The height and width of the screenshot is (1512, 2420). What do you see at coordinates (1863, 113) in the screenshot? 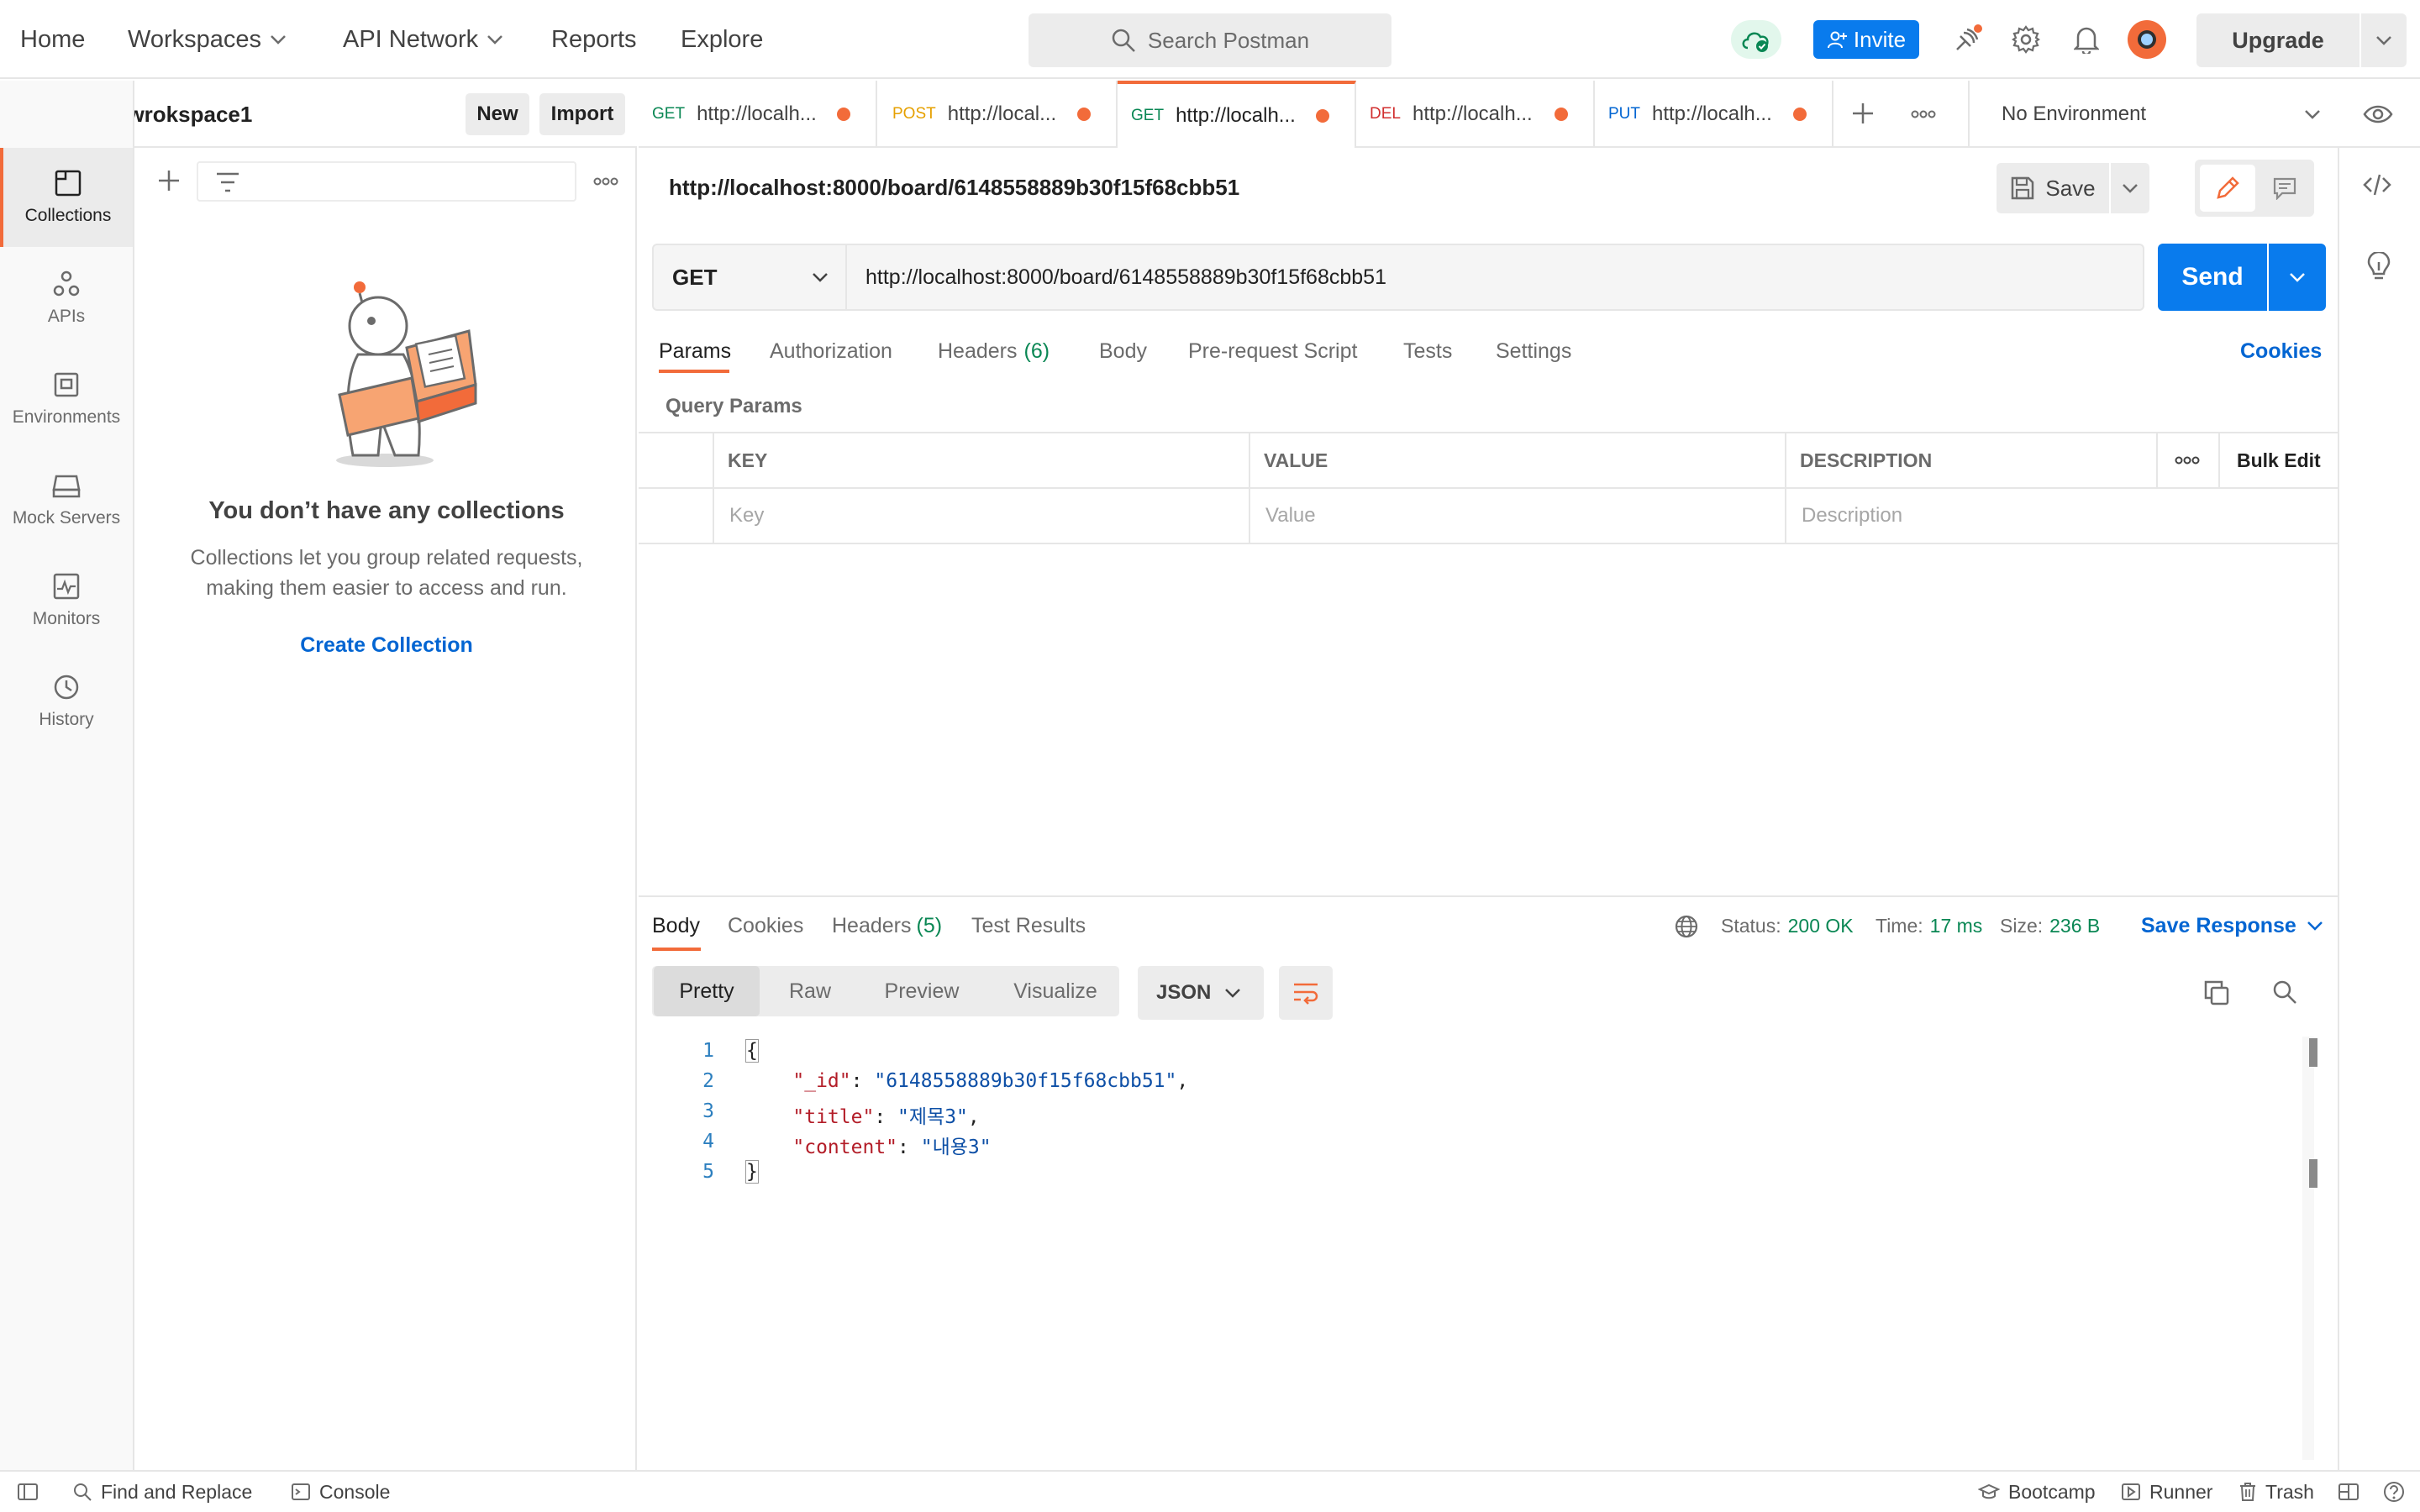
I see `new-tab-button` at bounding box center [1863, 113].